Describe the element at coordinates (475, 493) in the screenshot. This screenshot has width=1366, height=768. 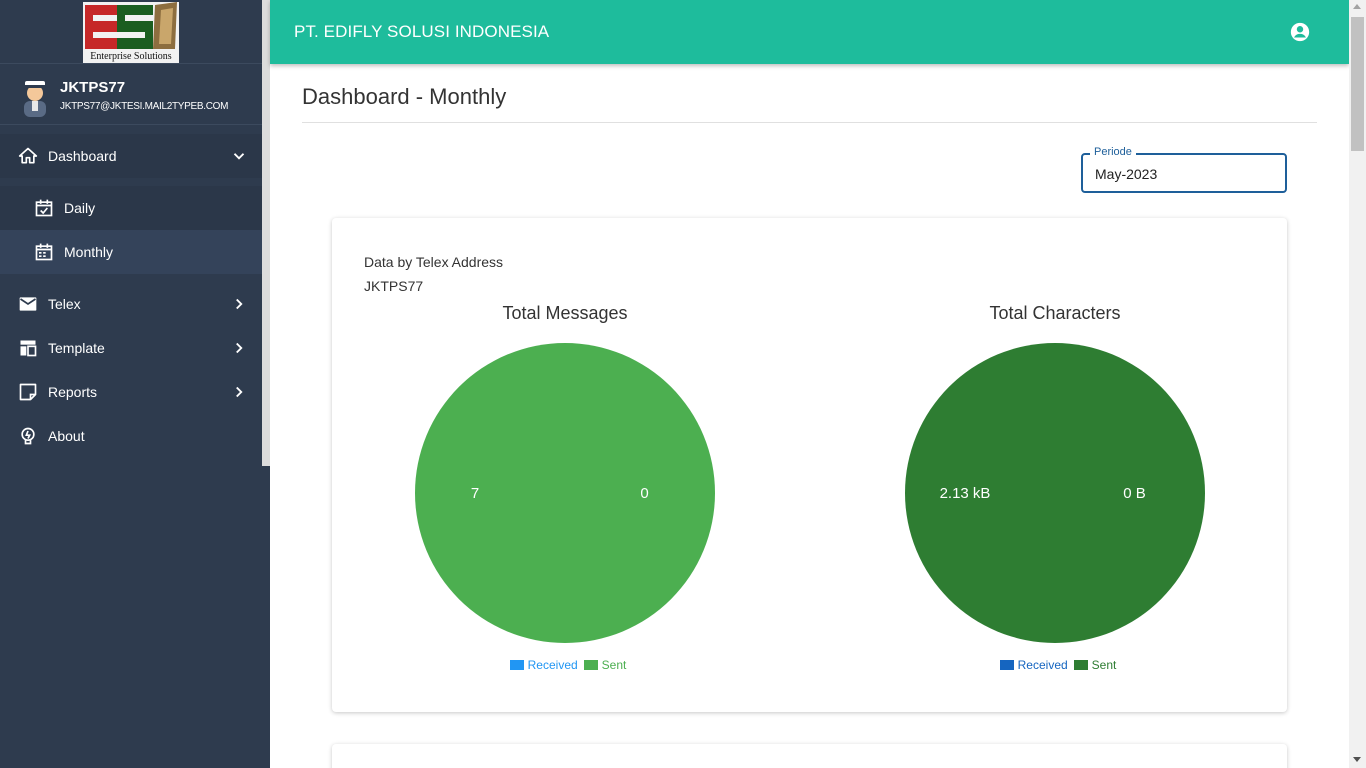
I see `data-label-sent: 7` at that location.